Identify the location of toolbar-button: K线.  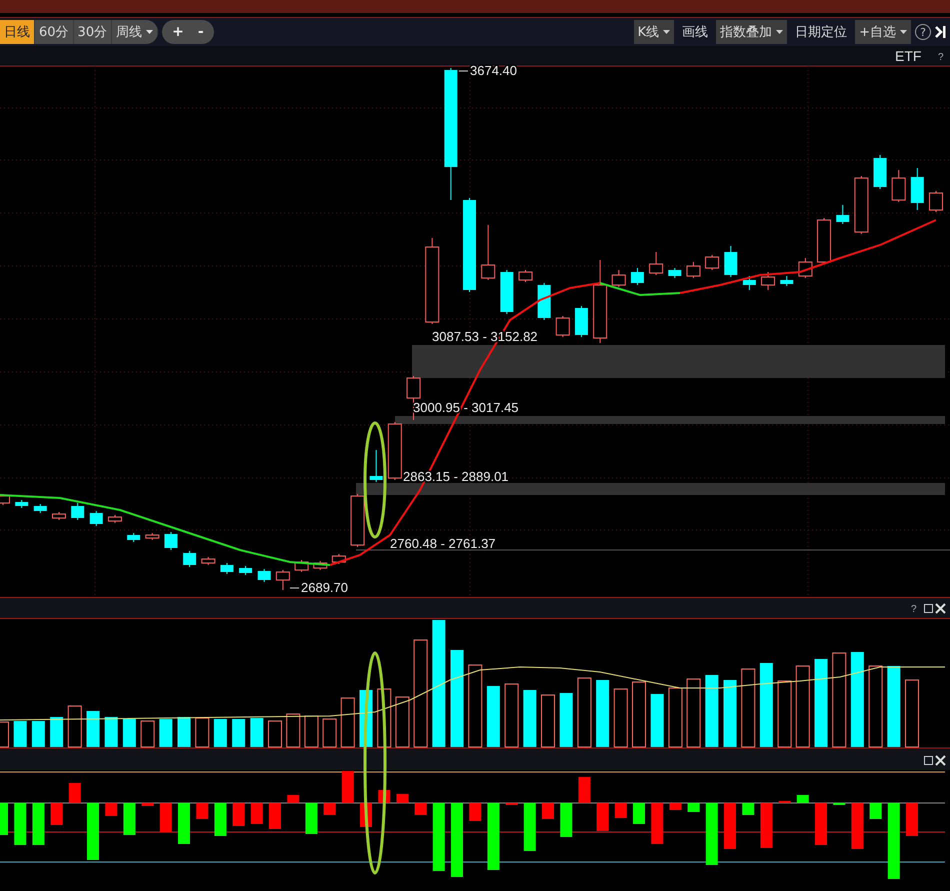
(654, 32).